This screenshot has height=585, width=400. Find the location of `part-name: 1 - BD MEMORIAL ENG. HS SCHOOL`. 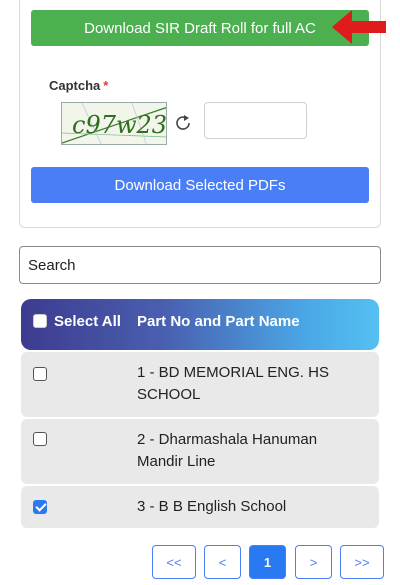

part-name: 1 - BD MEMORIAL ENG. HS SCHOOL is located at coordinates (233, 383).